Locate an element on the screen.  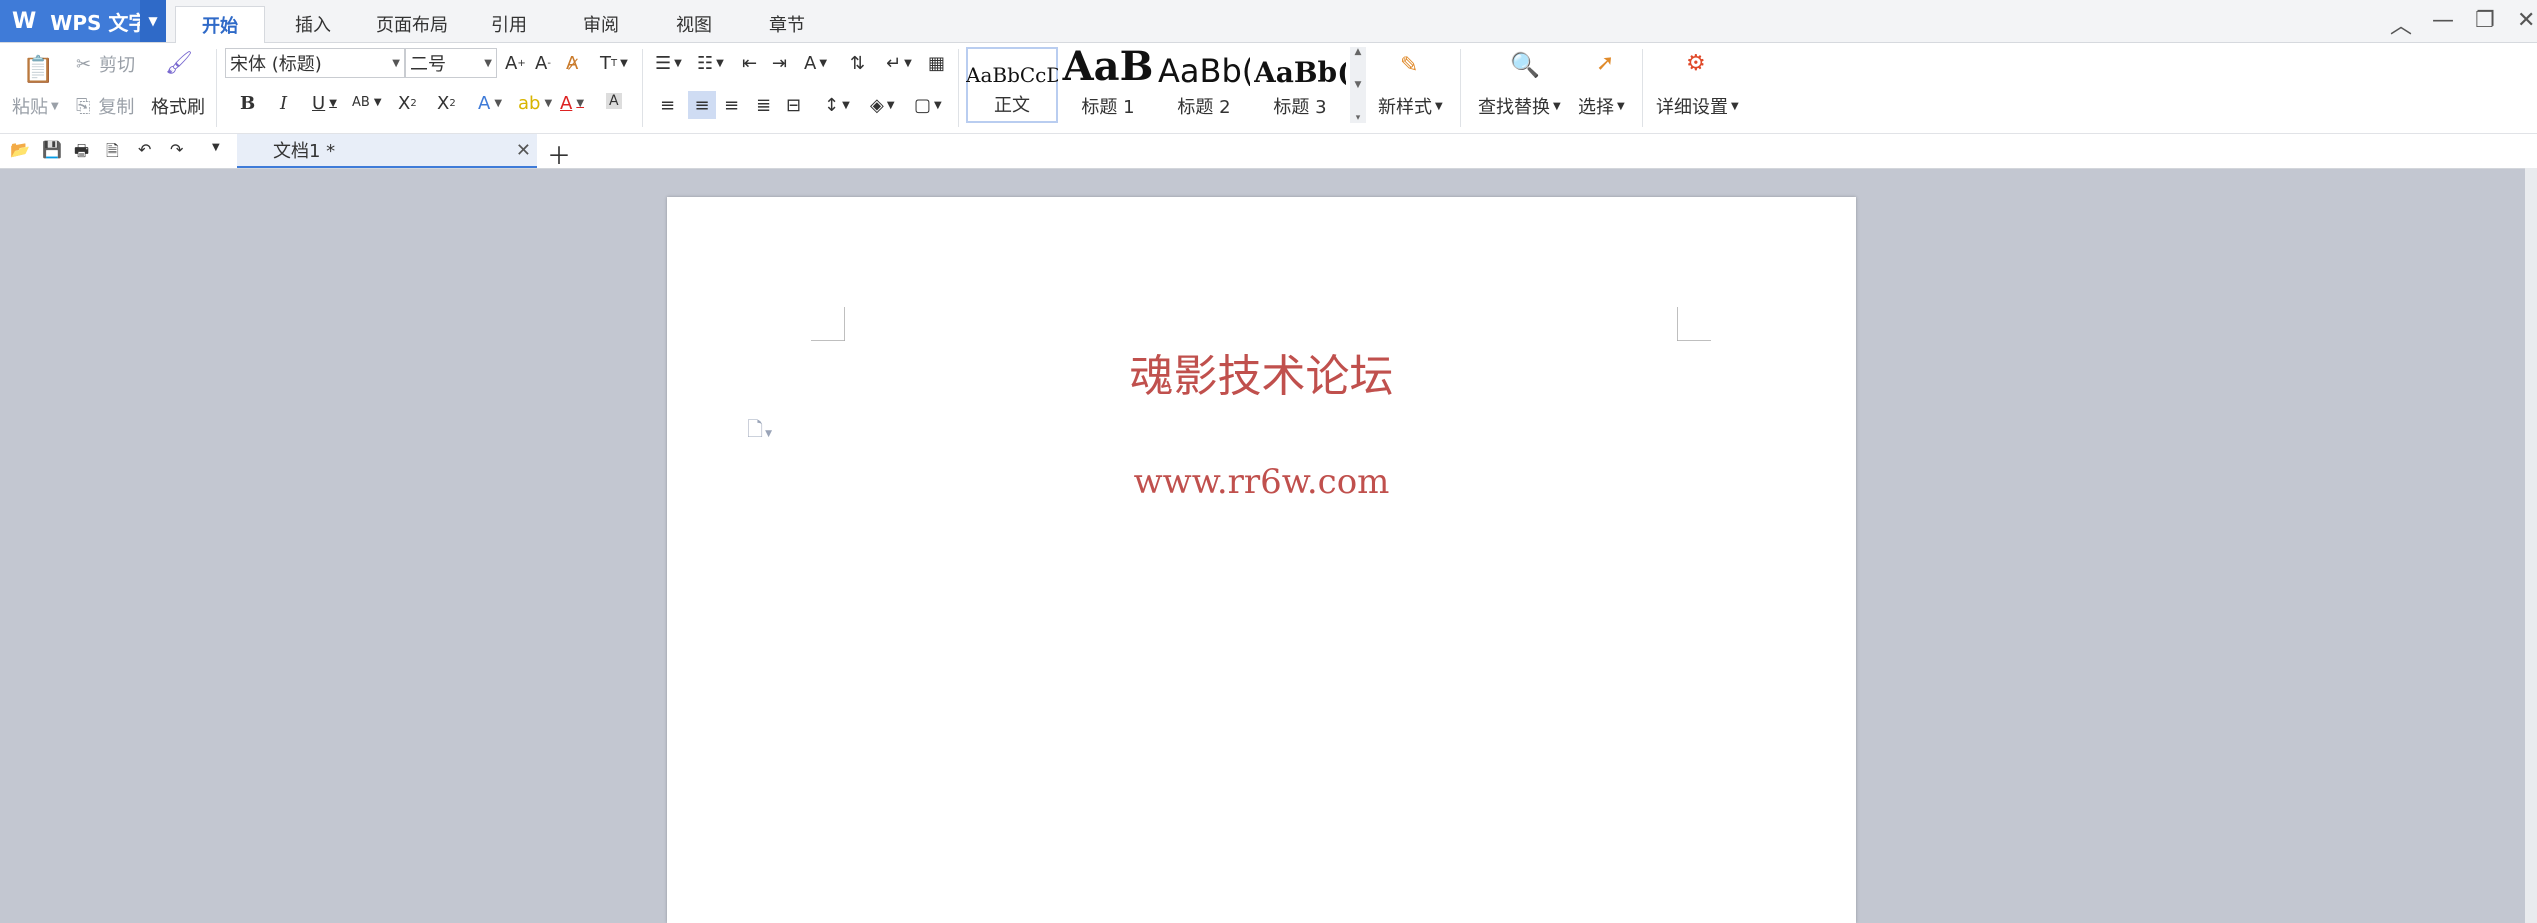
chinese-layout-icon: A ▼ is located at coordinates (815, 63).